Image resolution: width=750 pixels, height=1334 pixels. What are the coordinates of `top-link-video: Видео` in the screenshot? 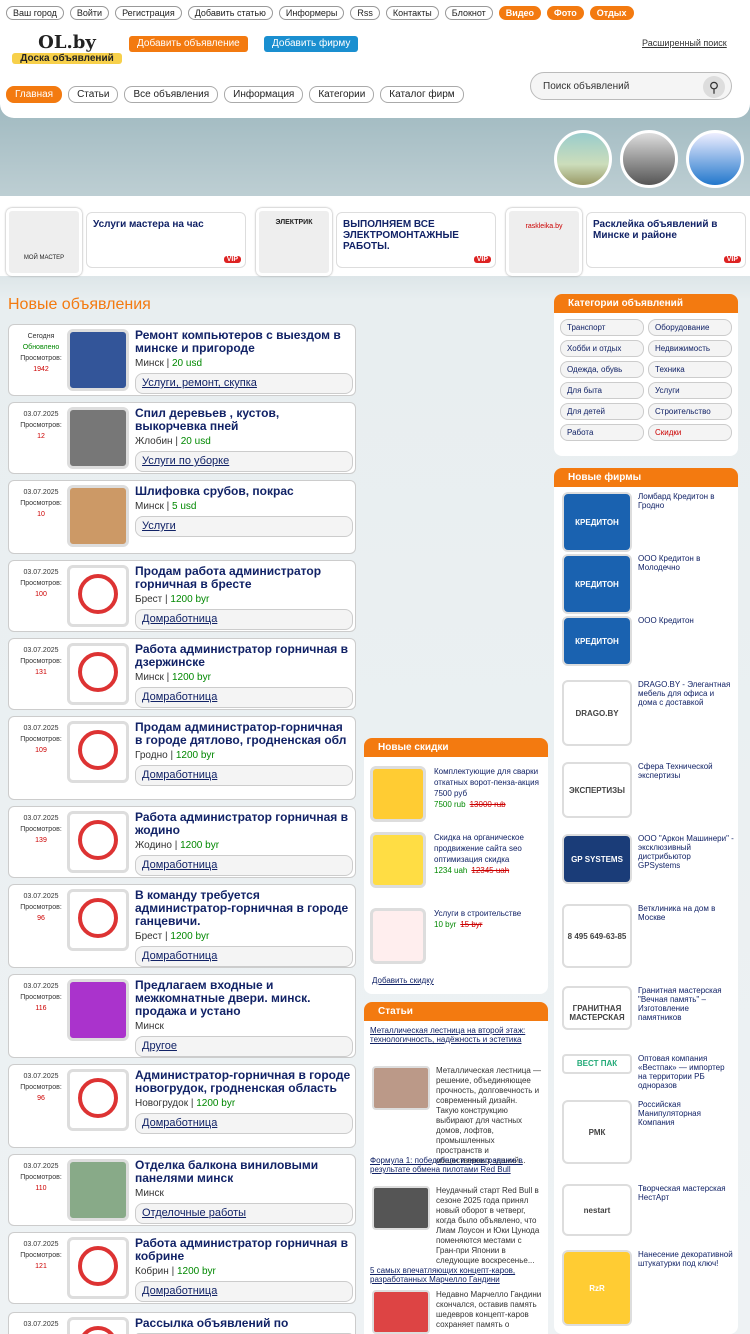 It's located at (520, 13).